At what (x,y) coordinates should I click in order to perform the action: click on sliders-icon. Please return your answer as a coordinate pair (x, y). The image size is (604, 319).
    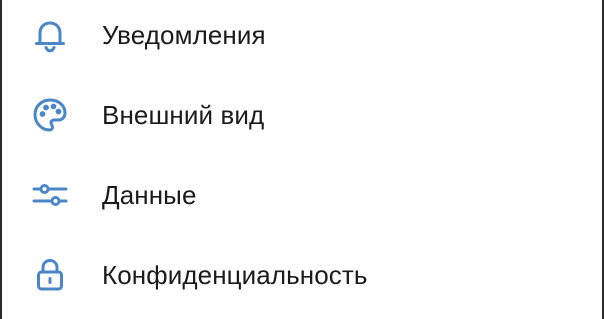
    Looking at the image, I should click on (50, 195).